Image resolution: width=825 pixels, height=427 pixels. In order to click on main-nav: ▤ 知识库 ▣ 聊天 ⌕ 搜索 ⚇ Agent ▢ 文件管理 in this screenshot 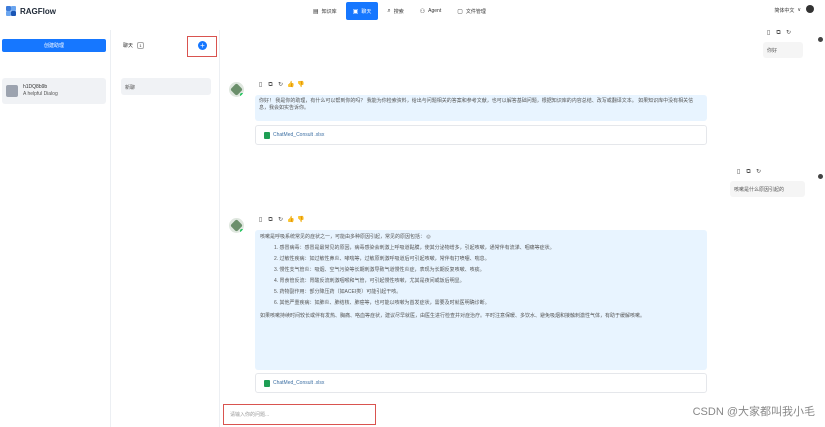, I will do `click(399, 11)`.